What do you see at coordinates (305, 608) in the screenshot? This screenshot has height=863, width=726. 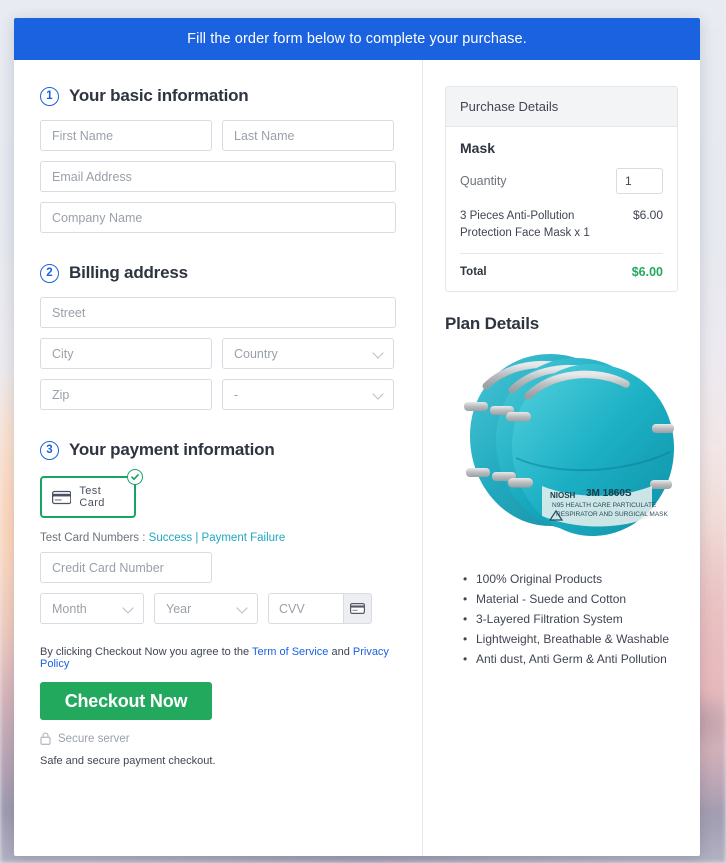 I see `cvv-input: CVV` at bounding box center [305, 608].